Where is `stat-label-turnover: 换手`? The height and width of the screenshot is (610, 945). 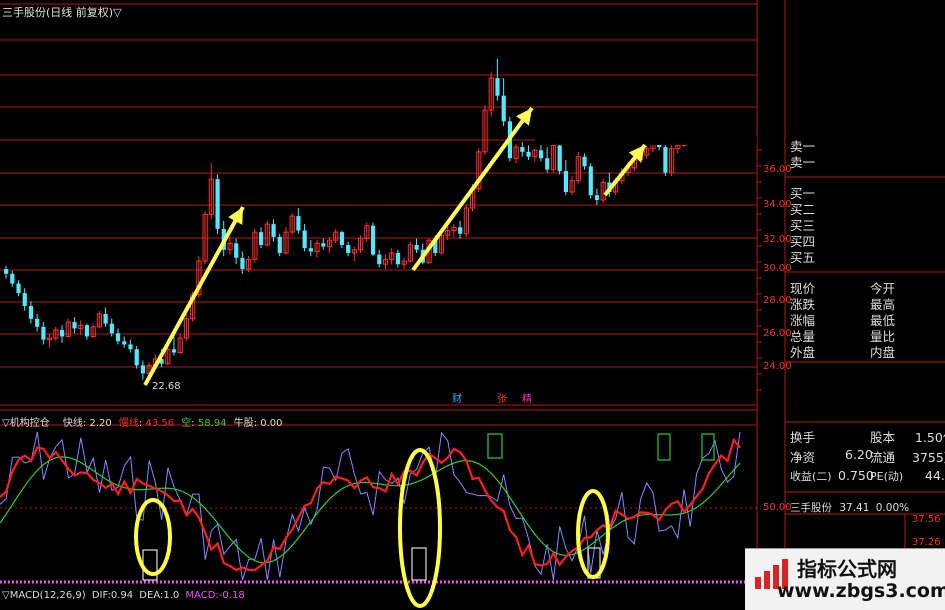 stat-label-turnover: 换手 is located at coordinates (803, 437).